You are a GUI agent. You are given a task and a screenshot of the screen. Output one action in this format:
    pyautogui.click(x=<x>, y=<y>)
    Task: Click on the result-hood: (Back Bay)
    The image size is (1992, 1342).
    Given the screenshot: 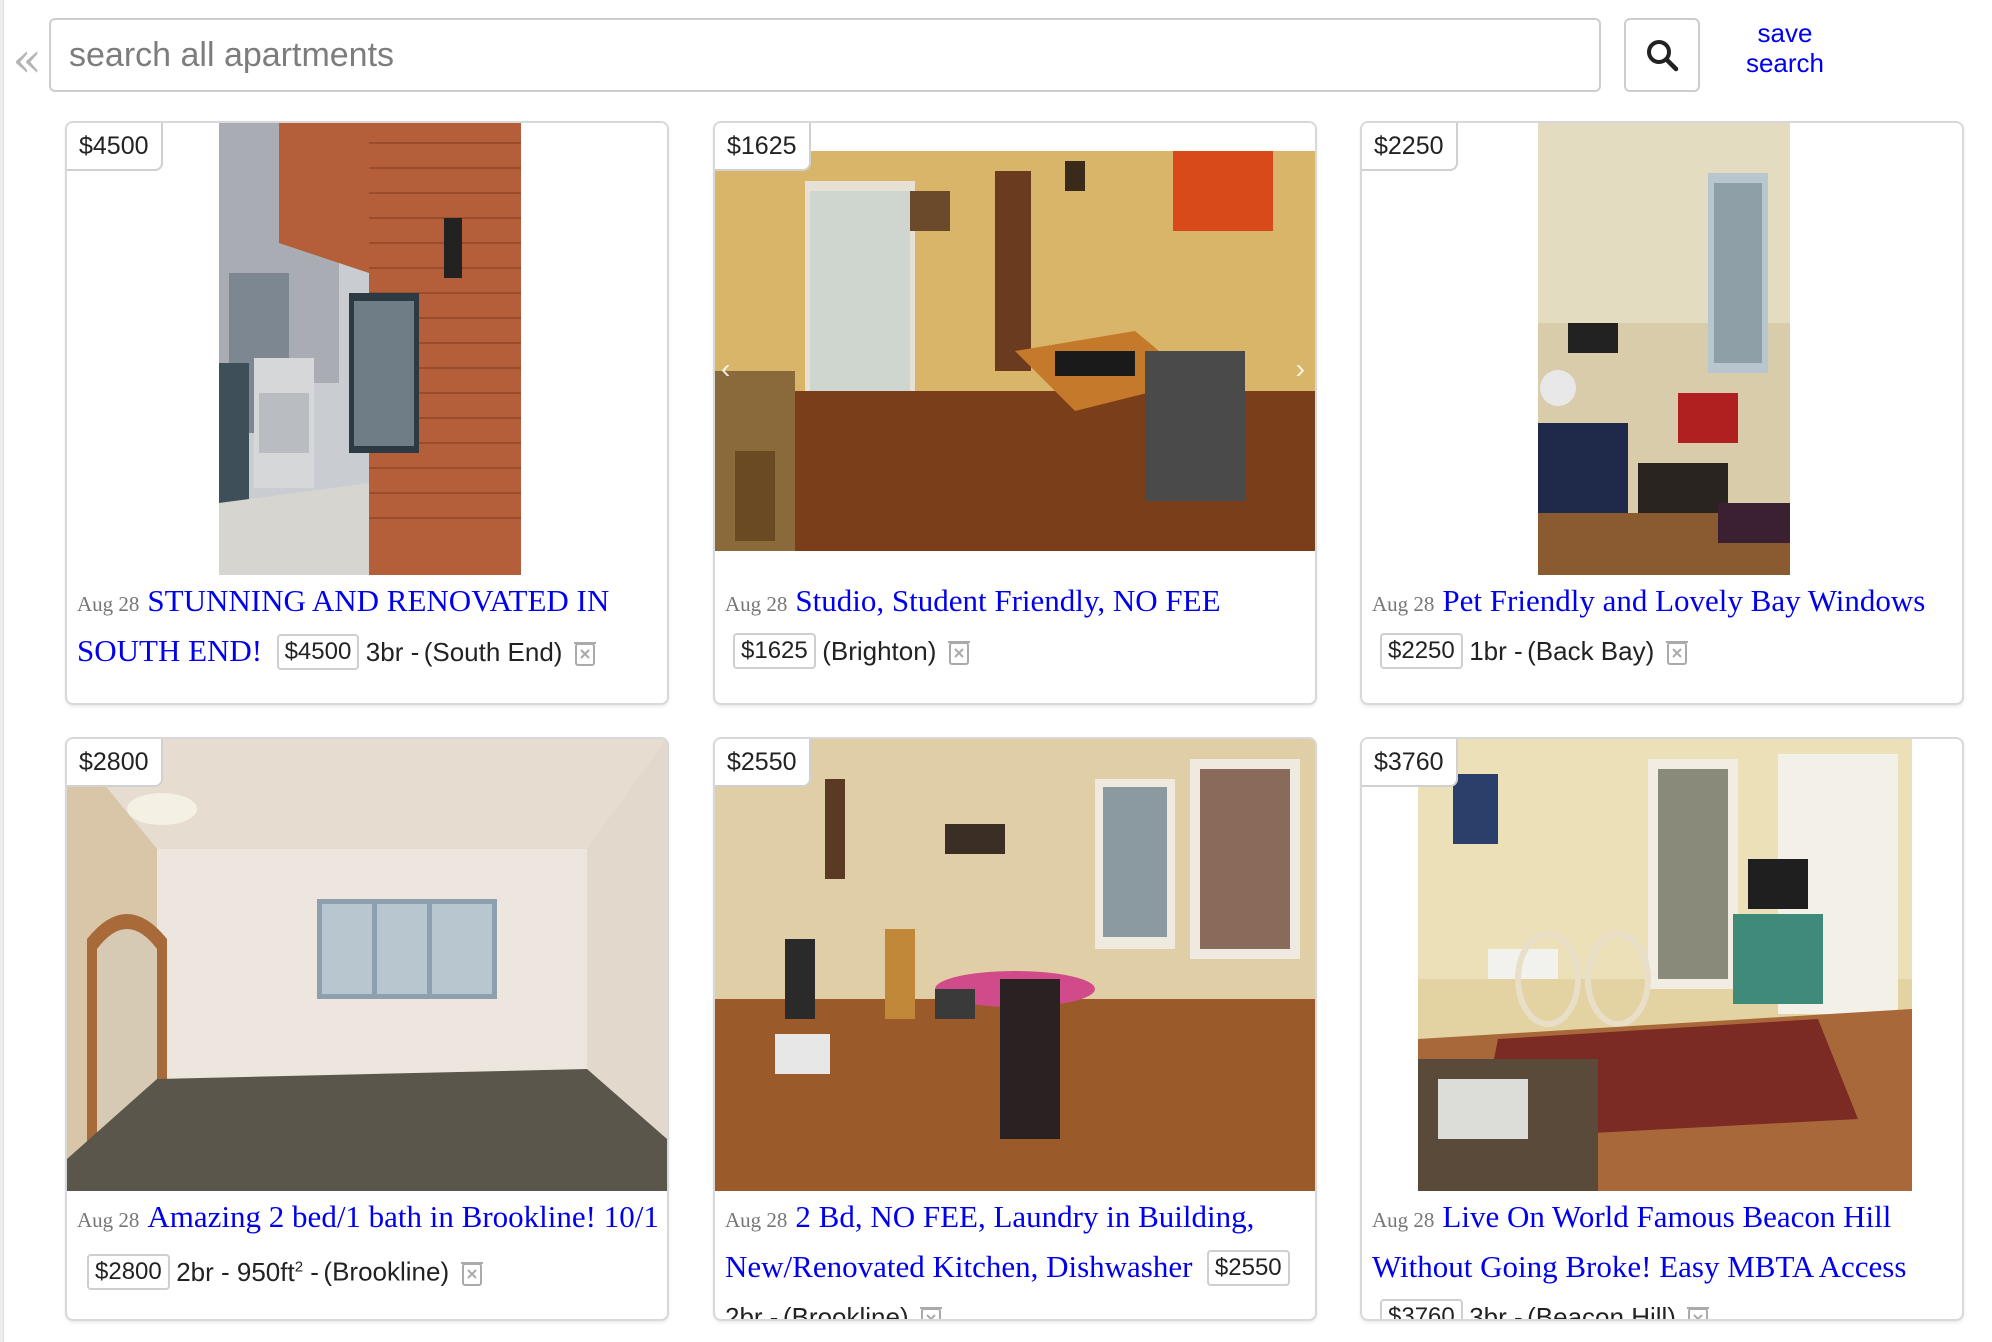 What is the action you would take?
    pyautogui.click(x=1591, y=651)
    